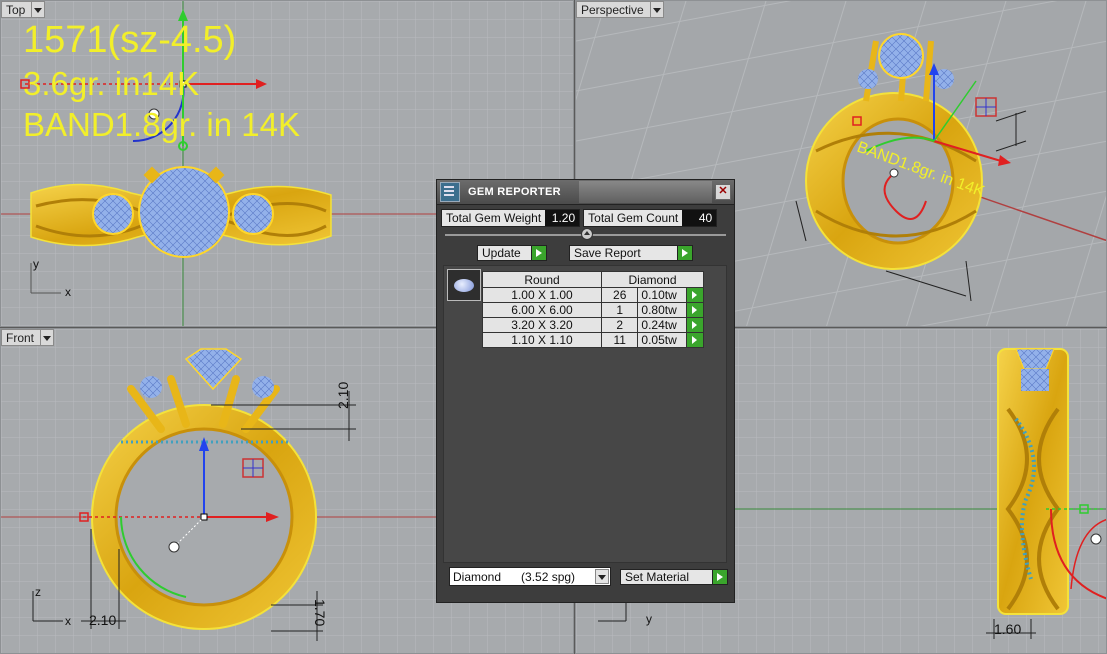 This screenshot has height=654, width=1107. Describe the element at coordinates (514, 576) in the screenshot. I see `material-select-value: Diamond (3.52 spg)` at that location.